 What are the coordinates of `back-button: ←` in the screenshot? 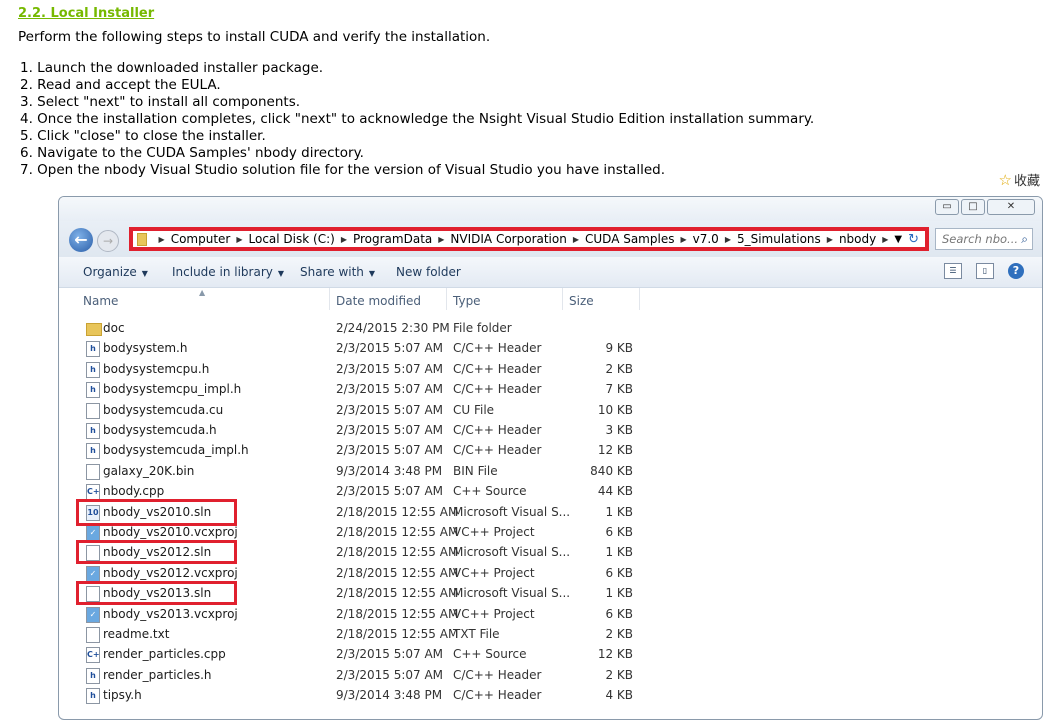 It's located at (81, 240).